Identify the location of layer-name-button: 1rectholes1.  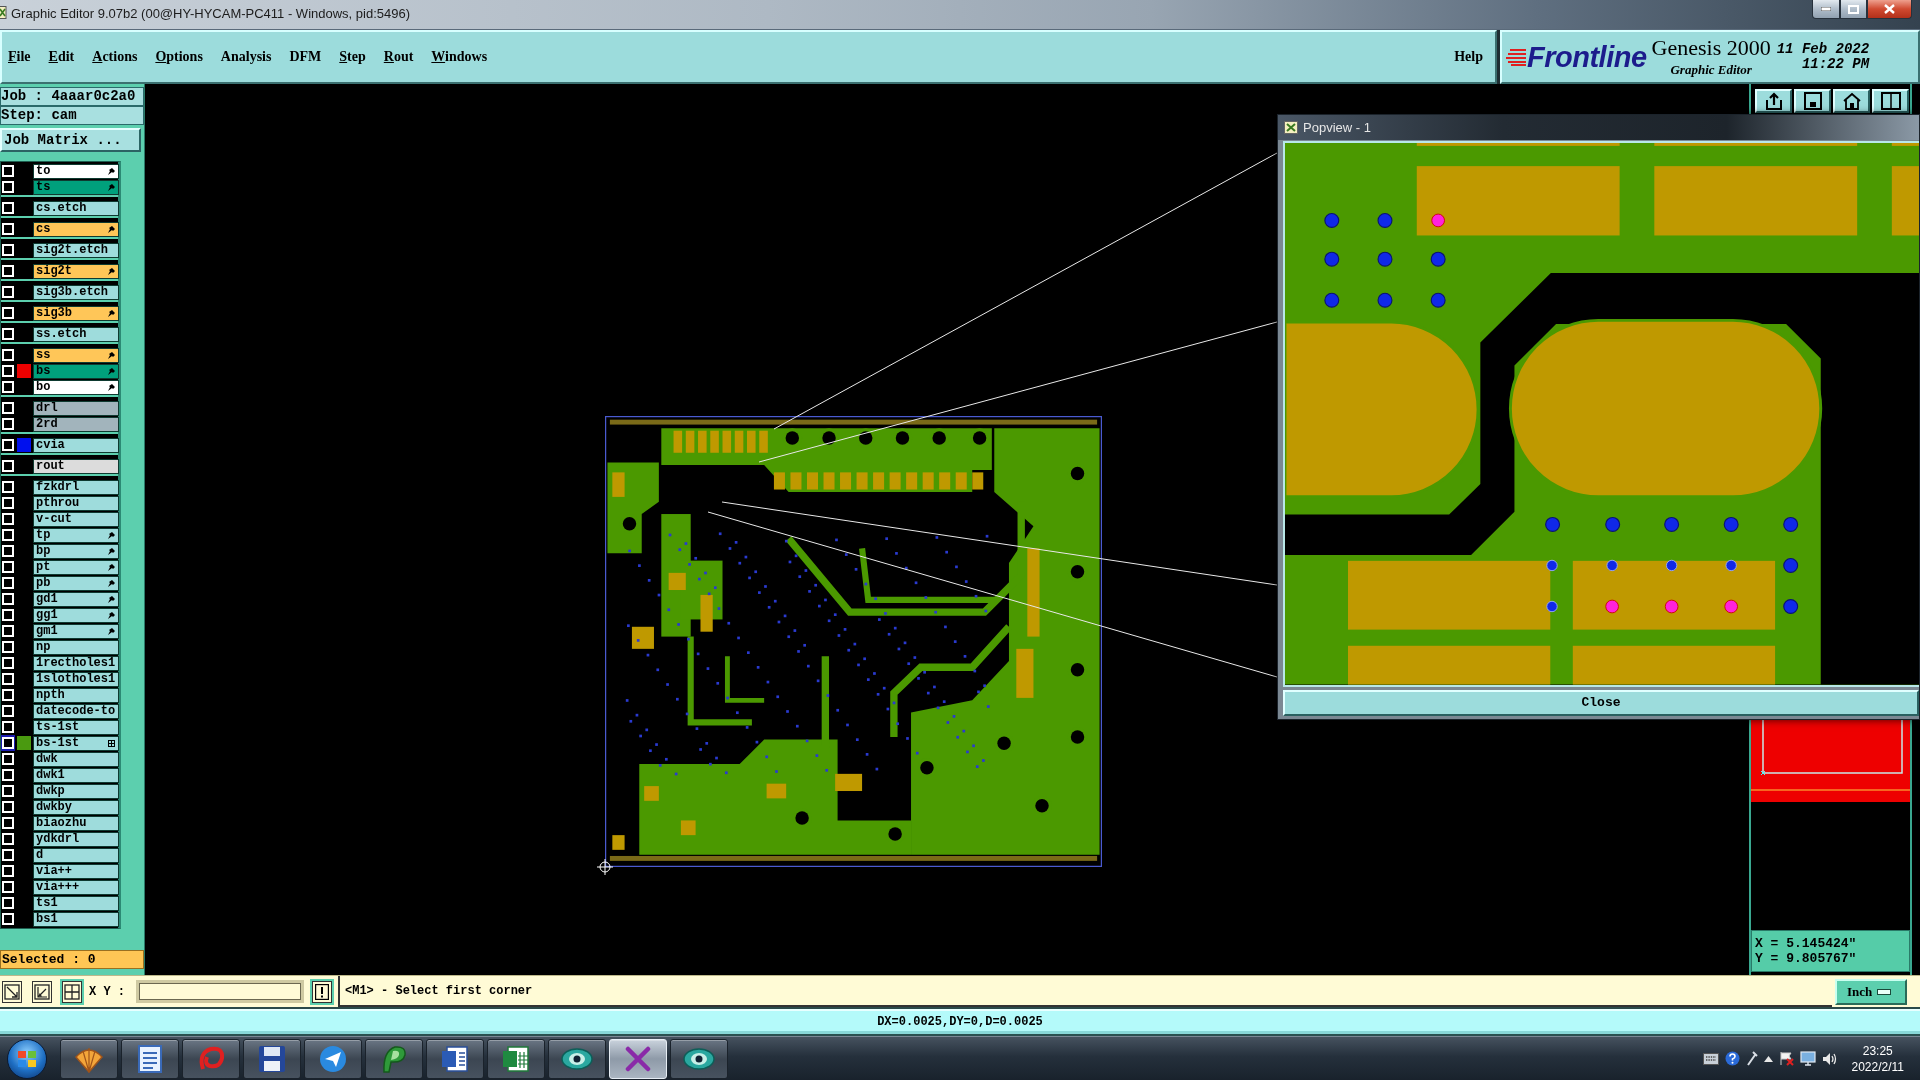
(76, 663).